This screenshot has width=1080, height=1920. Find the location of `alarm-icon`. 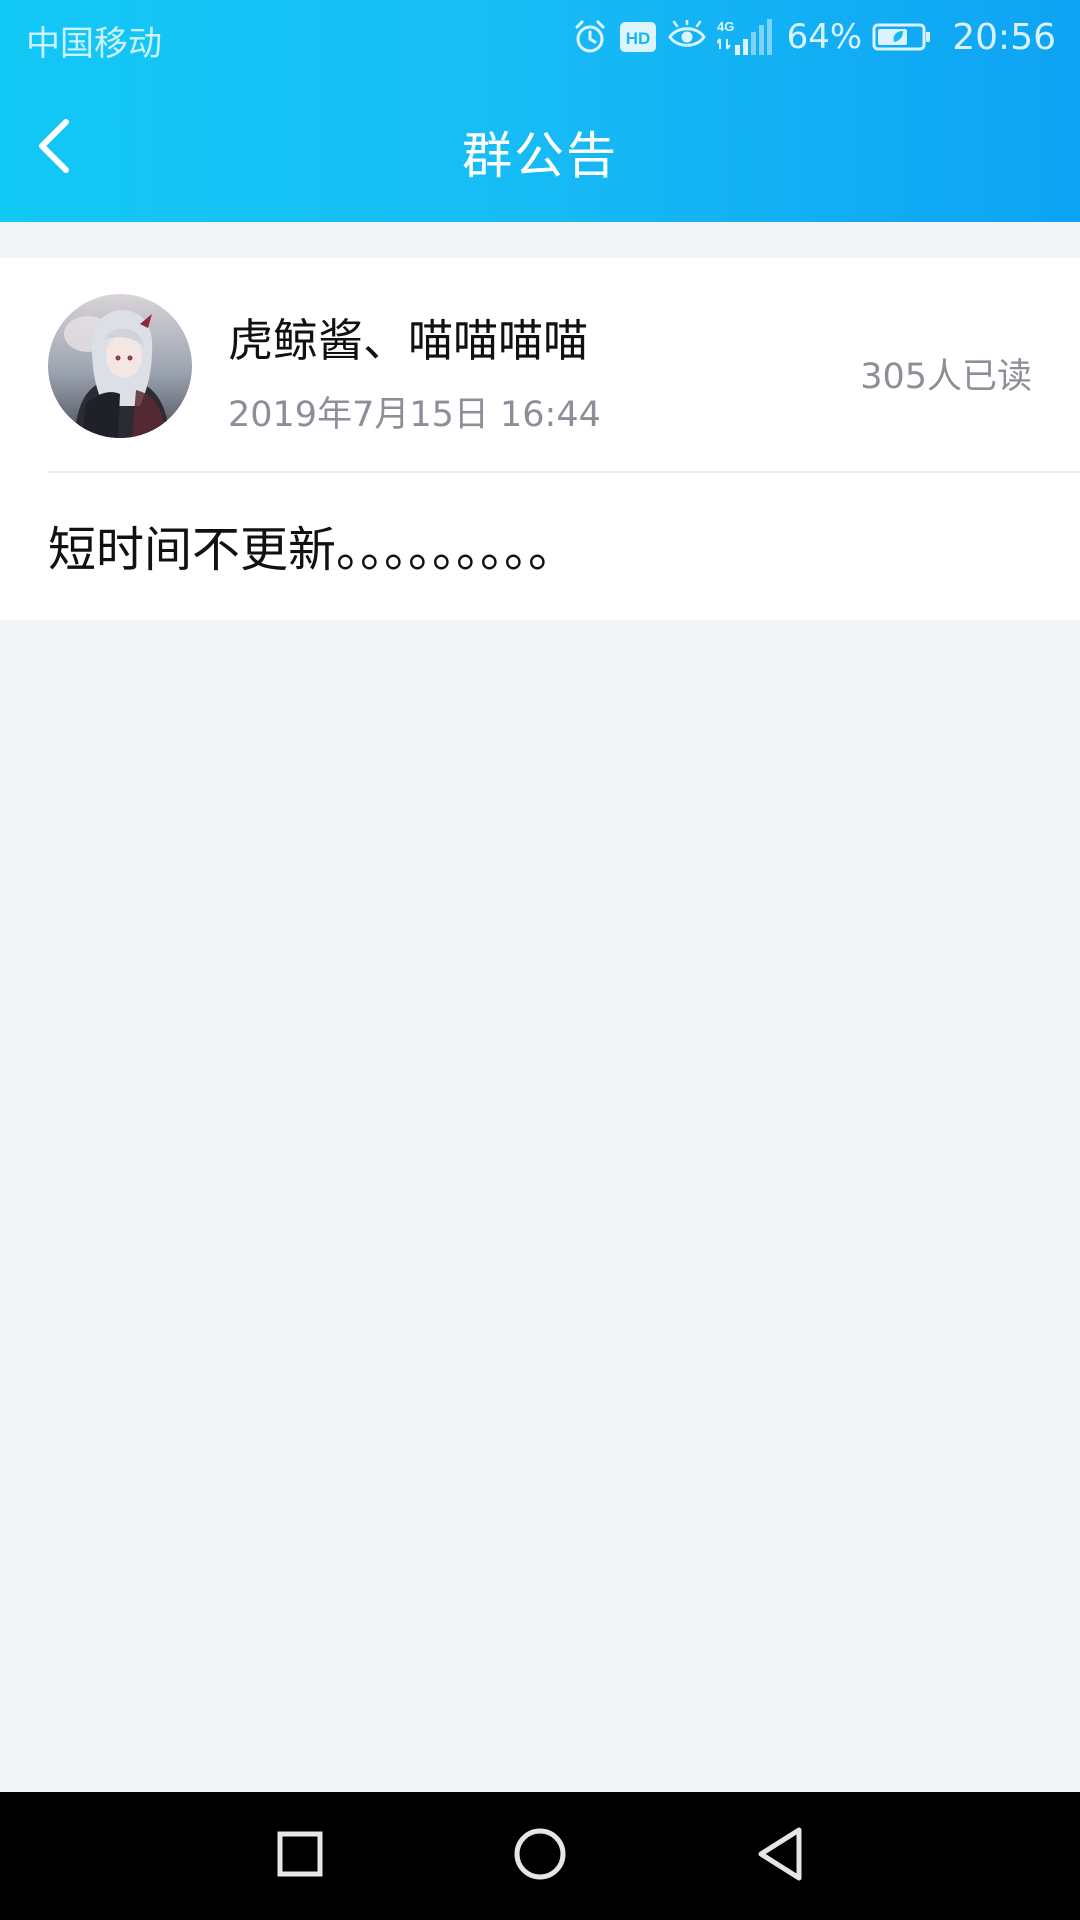

alarm-icon is located at coordinates (590, 37).